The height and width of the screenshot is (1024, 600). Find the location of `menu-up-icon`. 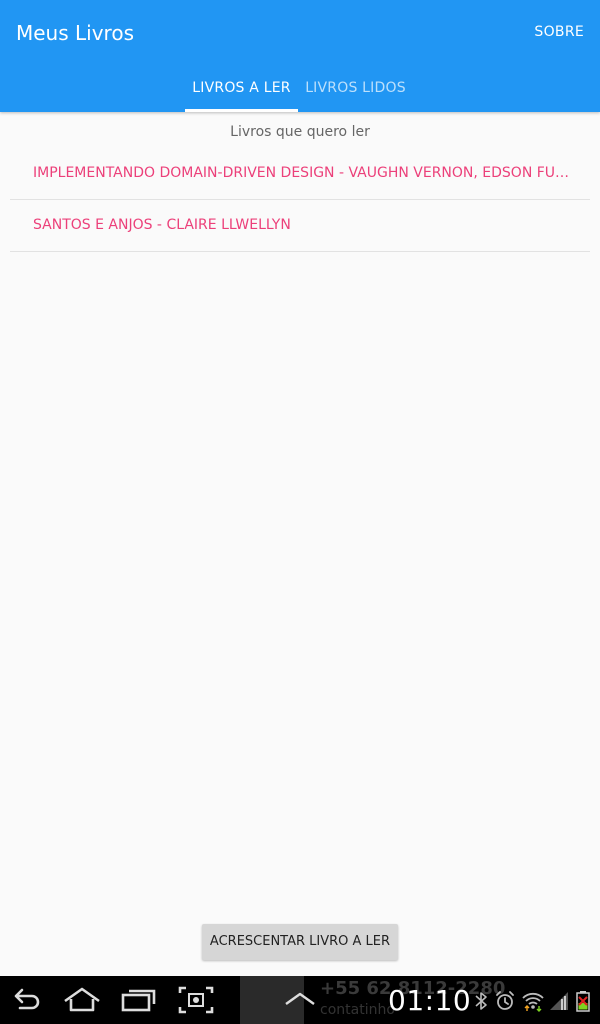

menu-up-icon is located at coordinates (300, 1000).